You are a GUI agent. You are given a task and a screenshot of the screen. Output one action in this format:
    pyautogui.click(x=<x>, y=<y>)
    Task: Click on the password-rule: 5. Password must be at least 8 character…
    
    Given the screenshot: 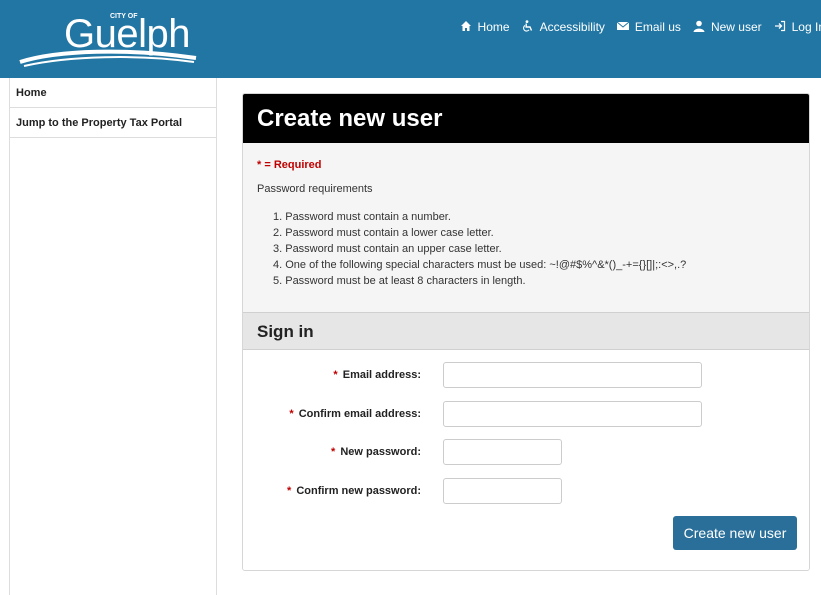 What is the action you would take?
    pyautogui.click(x=399, y=281)
    